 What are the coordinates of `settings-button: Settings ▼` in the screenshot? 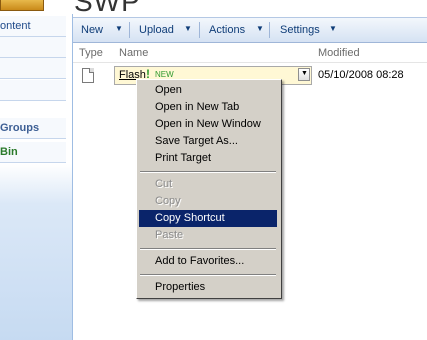 It's located at (305, 30).